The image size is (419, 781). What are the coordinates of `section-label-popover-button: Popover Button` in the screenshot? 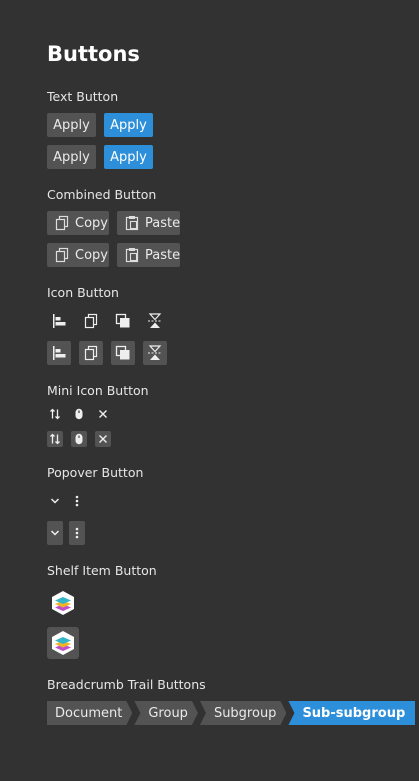 It's located at (95, 472).